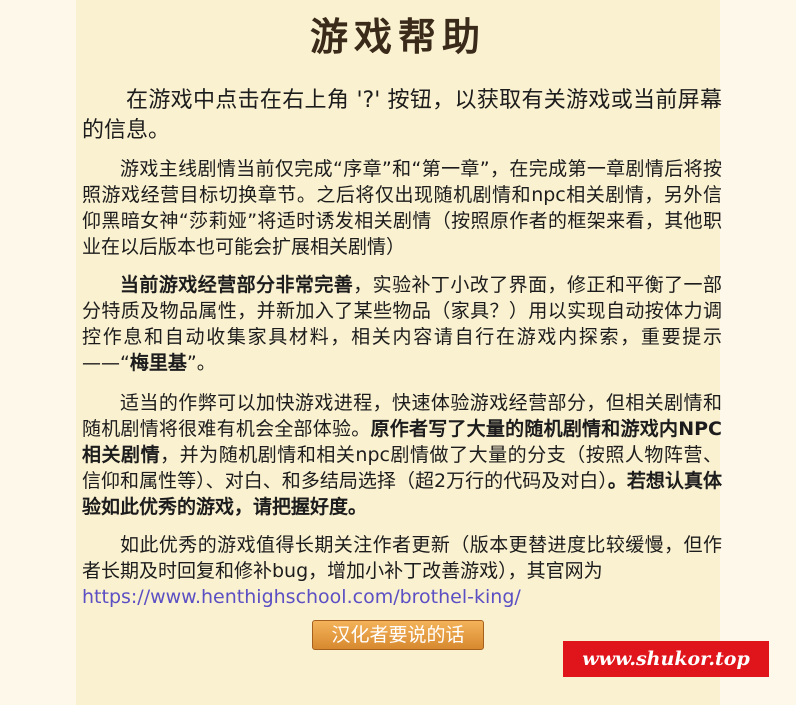 This screenshot has width=796, height=705. What do you see at coordinates (397, 36) in the screenshot?
I see `page-title: 游戏帮助` at bounding box center [397, 36].